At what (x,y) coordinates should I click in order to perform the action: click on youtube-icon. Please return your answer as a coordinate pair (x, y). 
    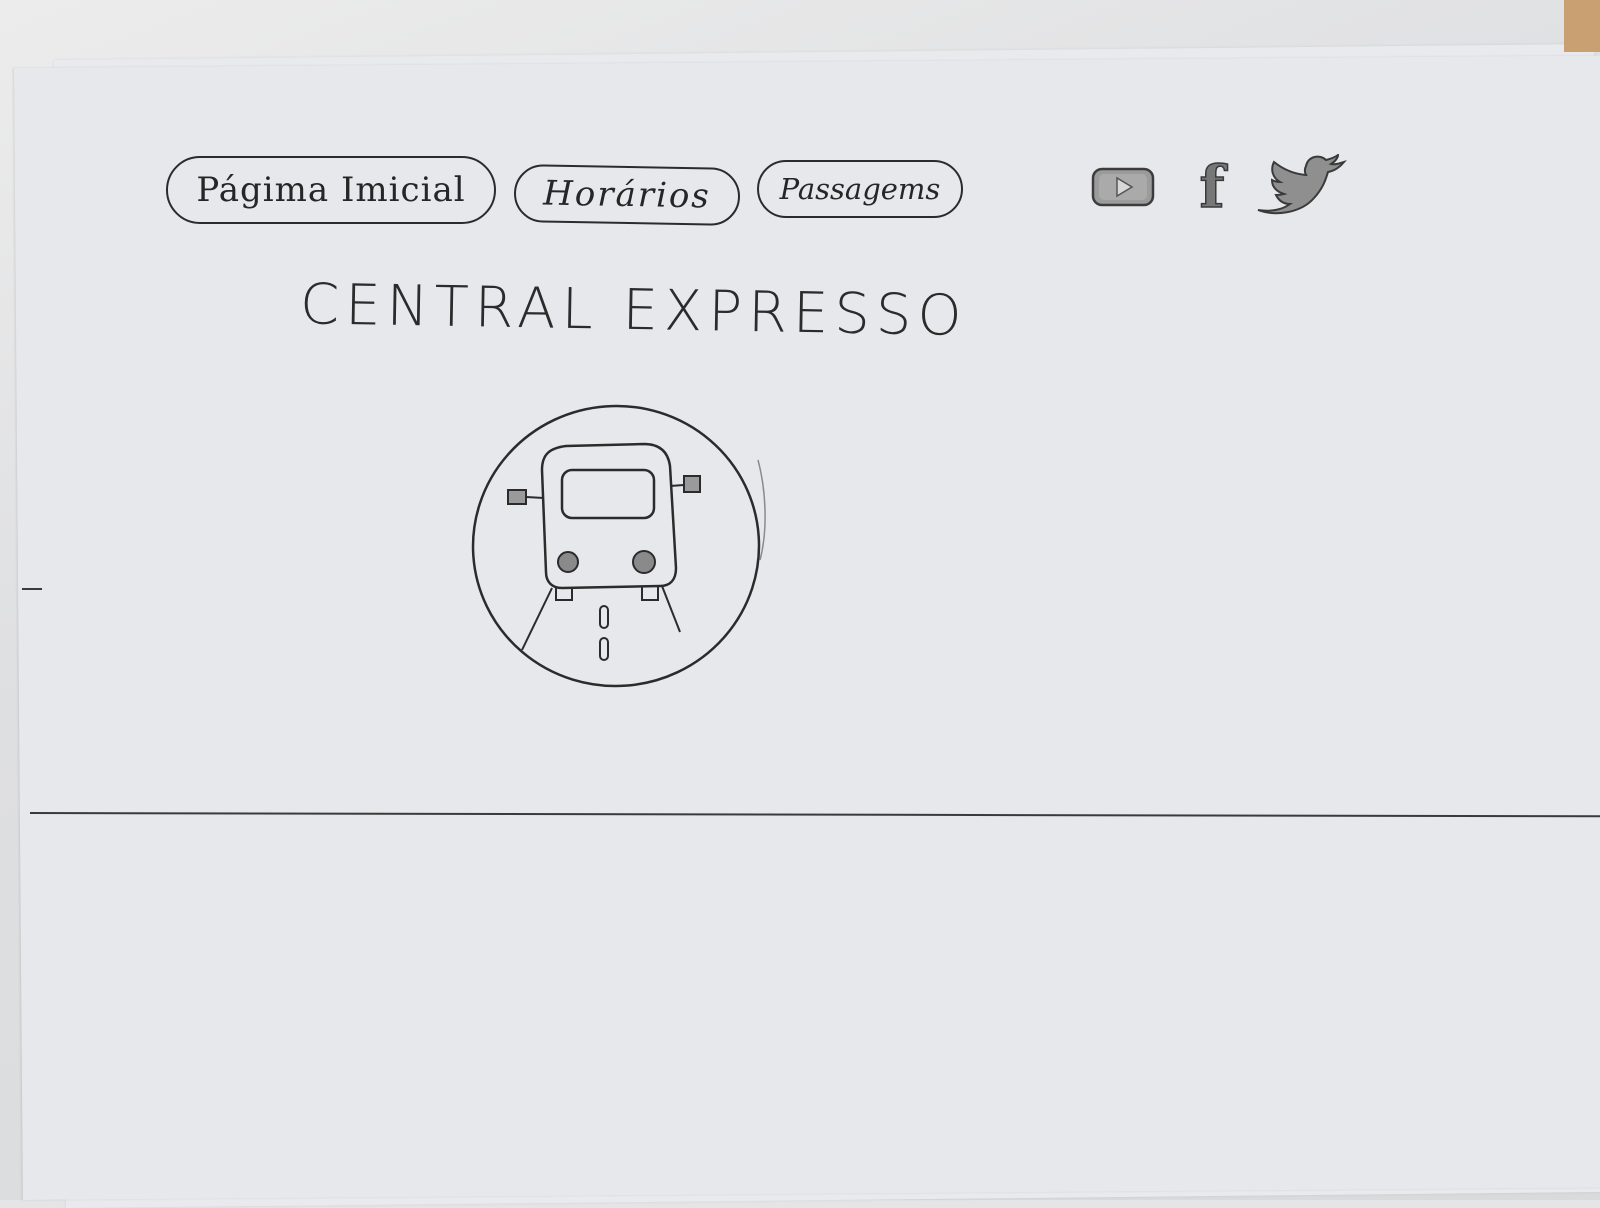
    Looking at the image, I should click on (1123, 187).